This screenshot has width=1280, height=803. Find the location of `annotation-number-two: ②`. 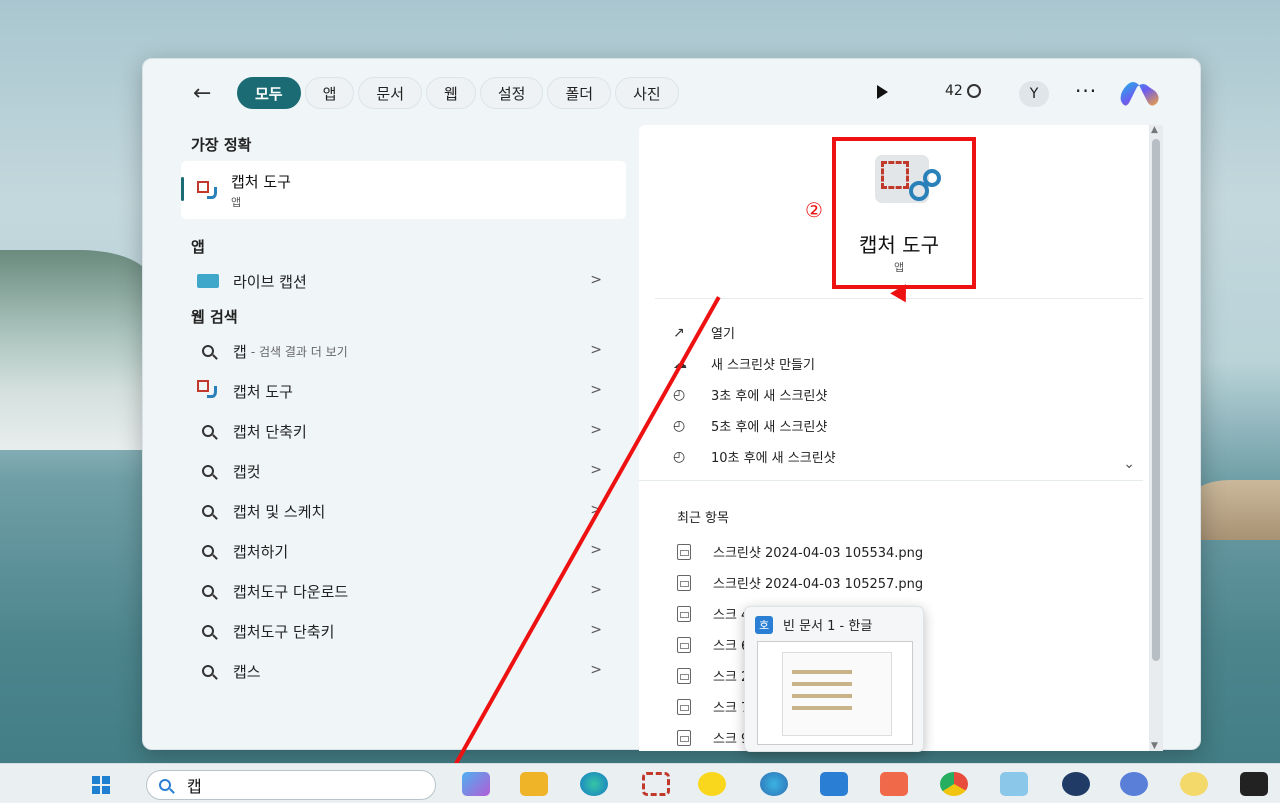

annotation-number-two: ② is located at coordinates (814, 210).